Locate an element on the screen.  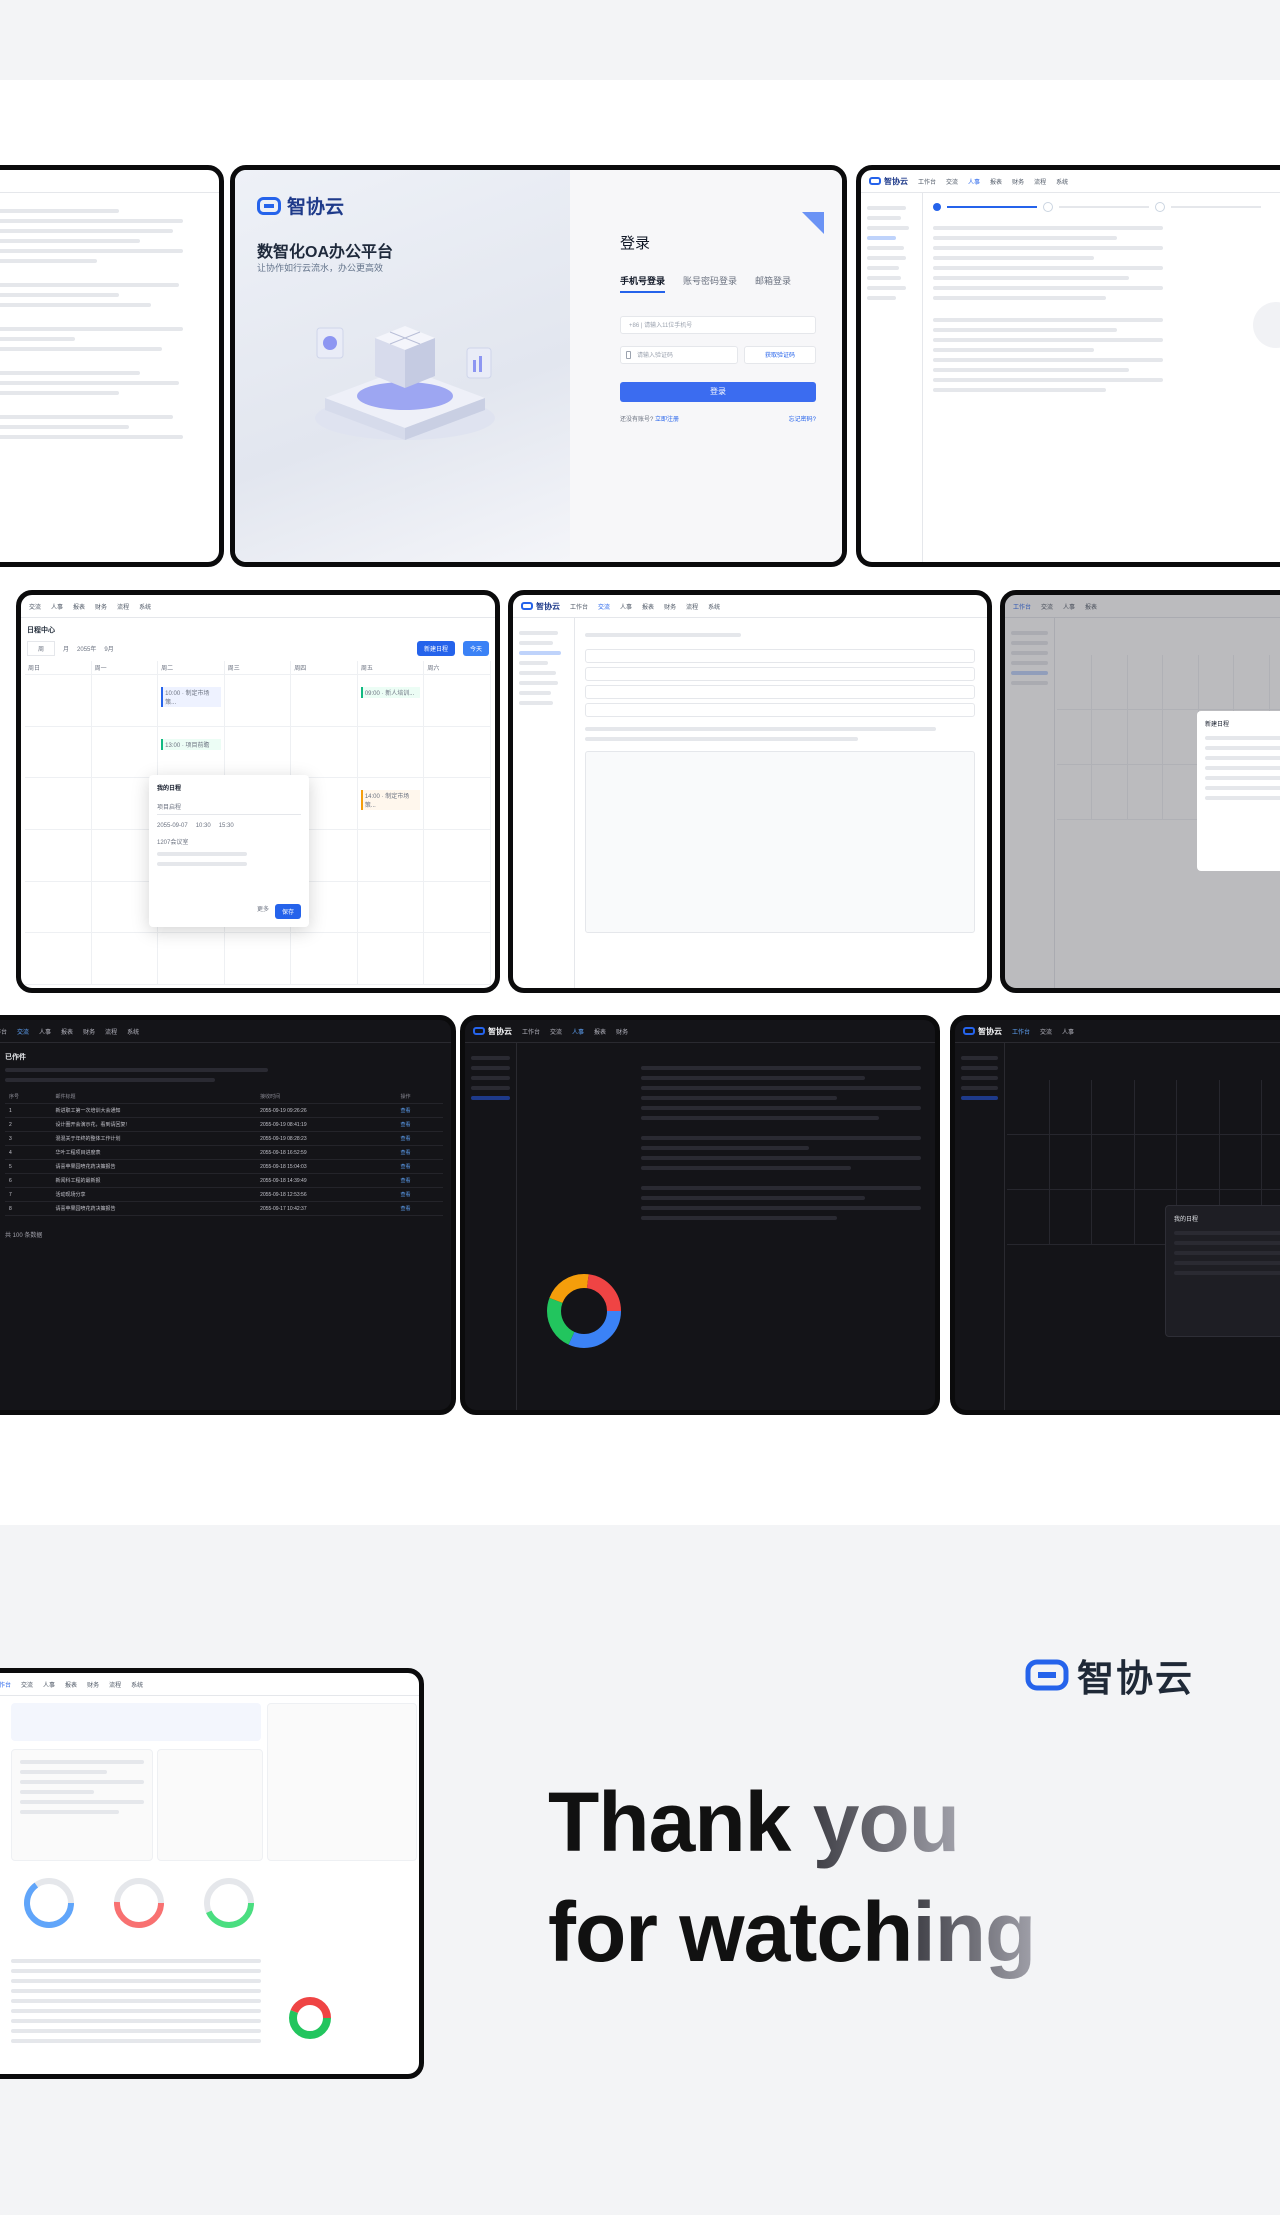
table-row: 1 新进职工第一次培训大会通知 2055-09-19 09:26:26 查看 is located at coordinates (224, 1110).